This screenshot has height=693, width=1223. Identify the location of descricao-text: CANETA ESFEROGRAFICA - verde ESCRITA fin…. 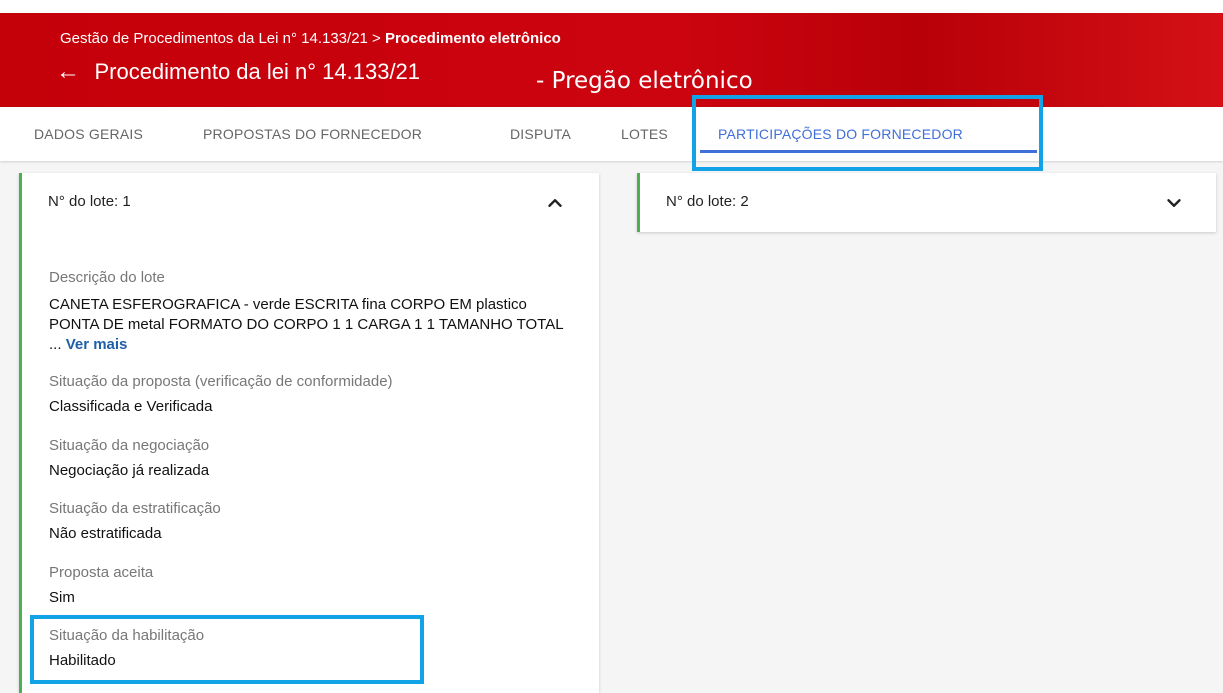
(314, 325).